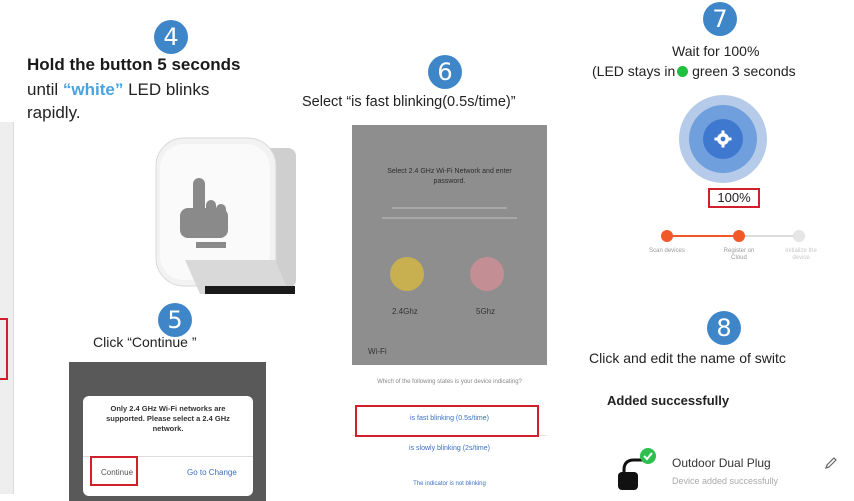  What do you see at coordinates (212, 472) in the screenshot?
I see `go-to-change-button: Go to Change` at bounding box center [212, 472].